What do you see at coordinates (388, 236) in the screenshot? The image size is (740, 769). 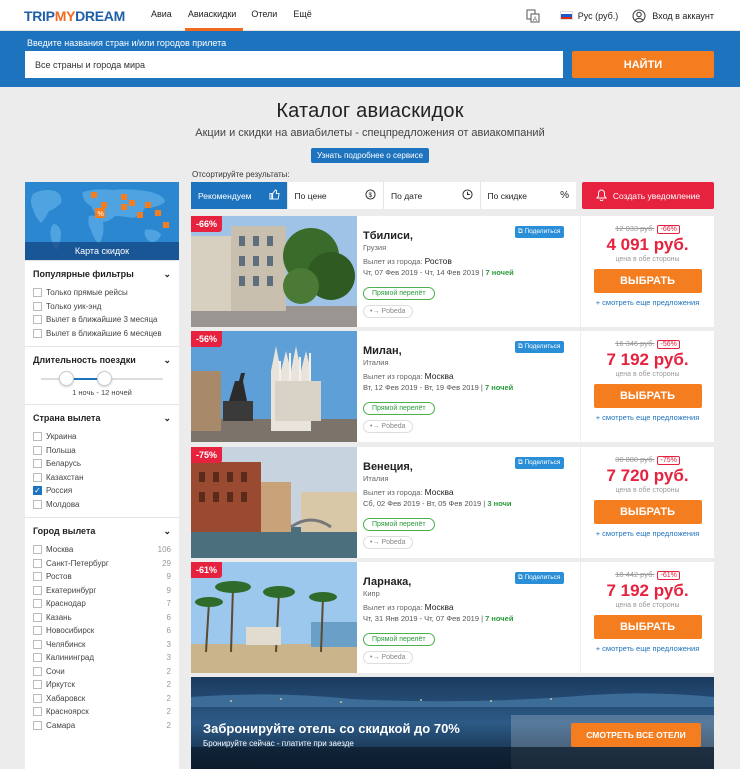 I see `destination-city: Тбилиси,` at bounding box center [388, 236].